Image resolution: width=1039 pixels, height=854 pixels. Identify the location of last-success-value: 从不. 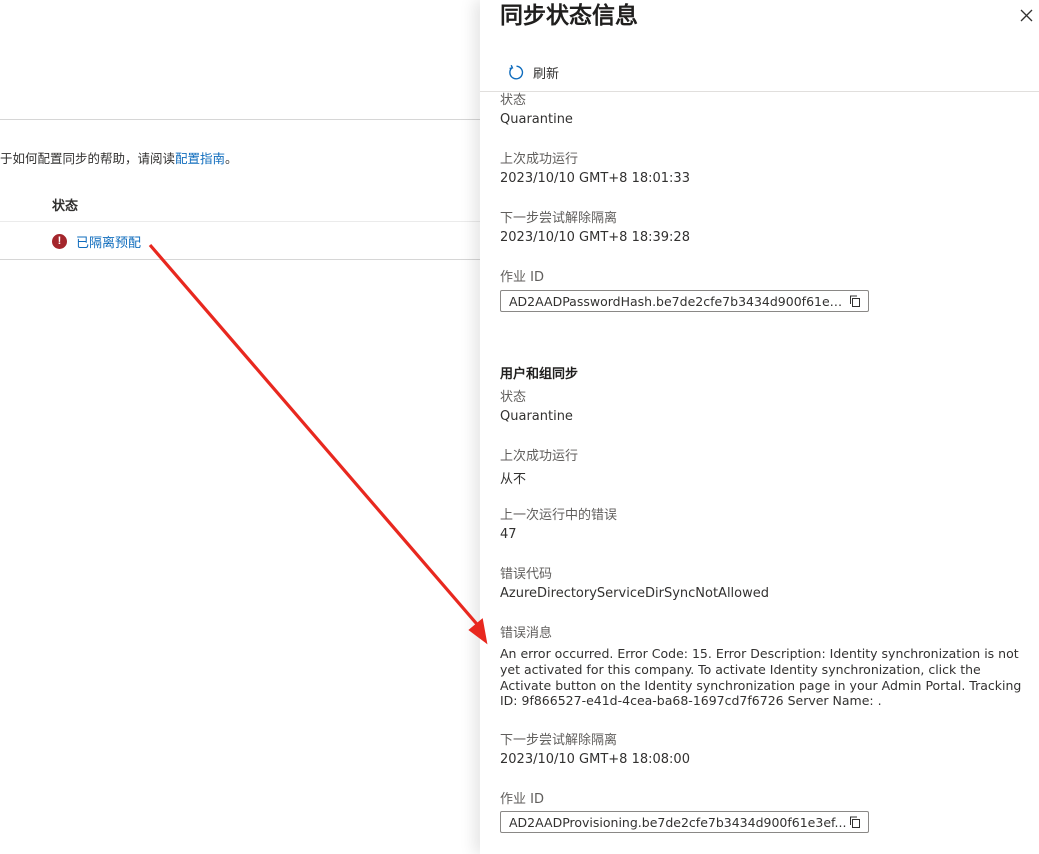
(513, 479).